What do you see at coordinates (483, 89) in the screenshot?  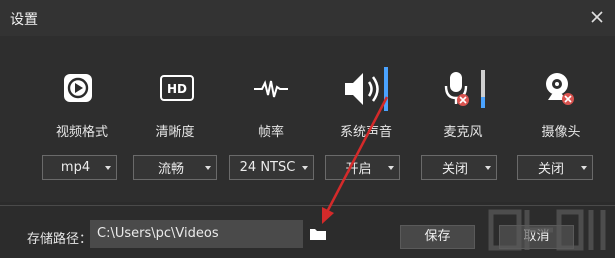 I see `microphone-volume-slider` at bounding box center [483, 89].